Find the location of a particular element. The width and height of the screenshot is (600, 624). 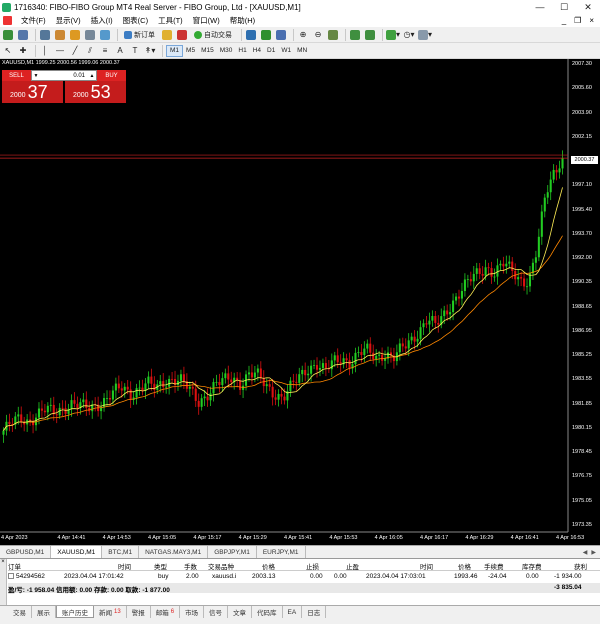

chart-tab-eurjpy: EURJPY,M1 is located at coordinates (281, 552).